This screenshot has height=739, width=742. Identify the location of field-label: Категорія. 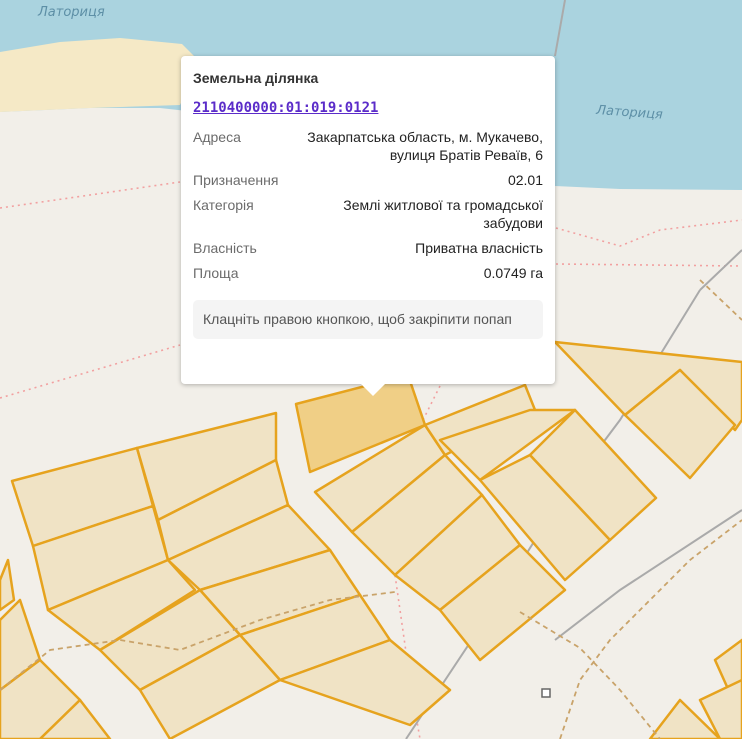
(223, 205).